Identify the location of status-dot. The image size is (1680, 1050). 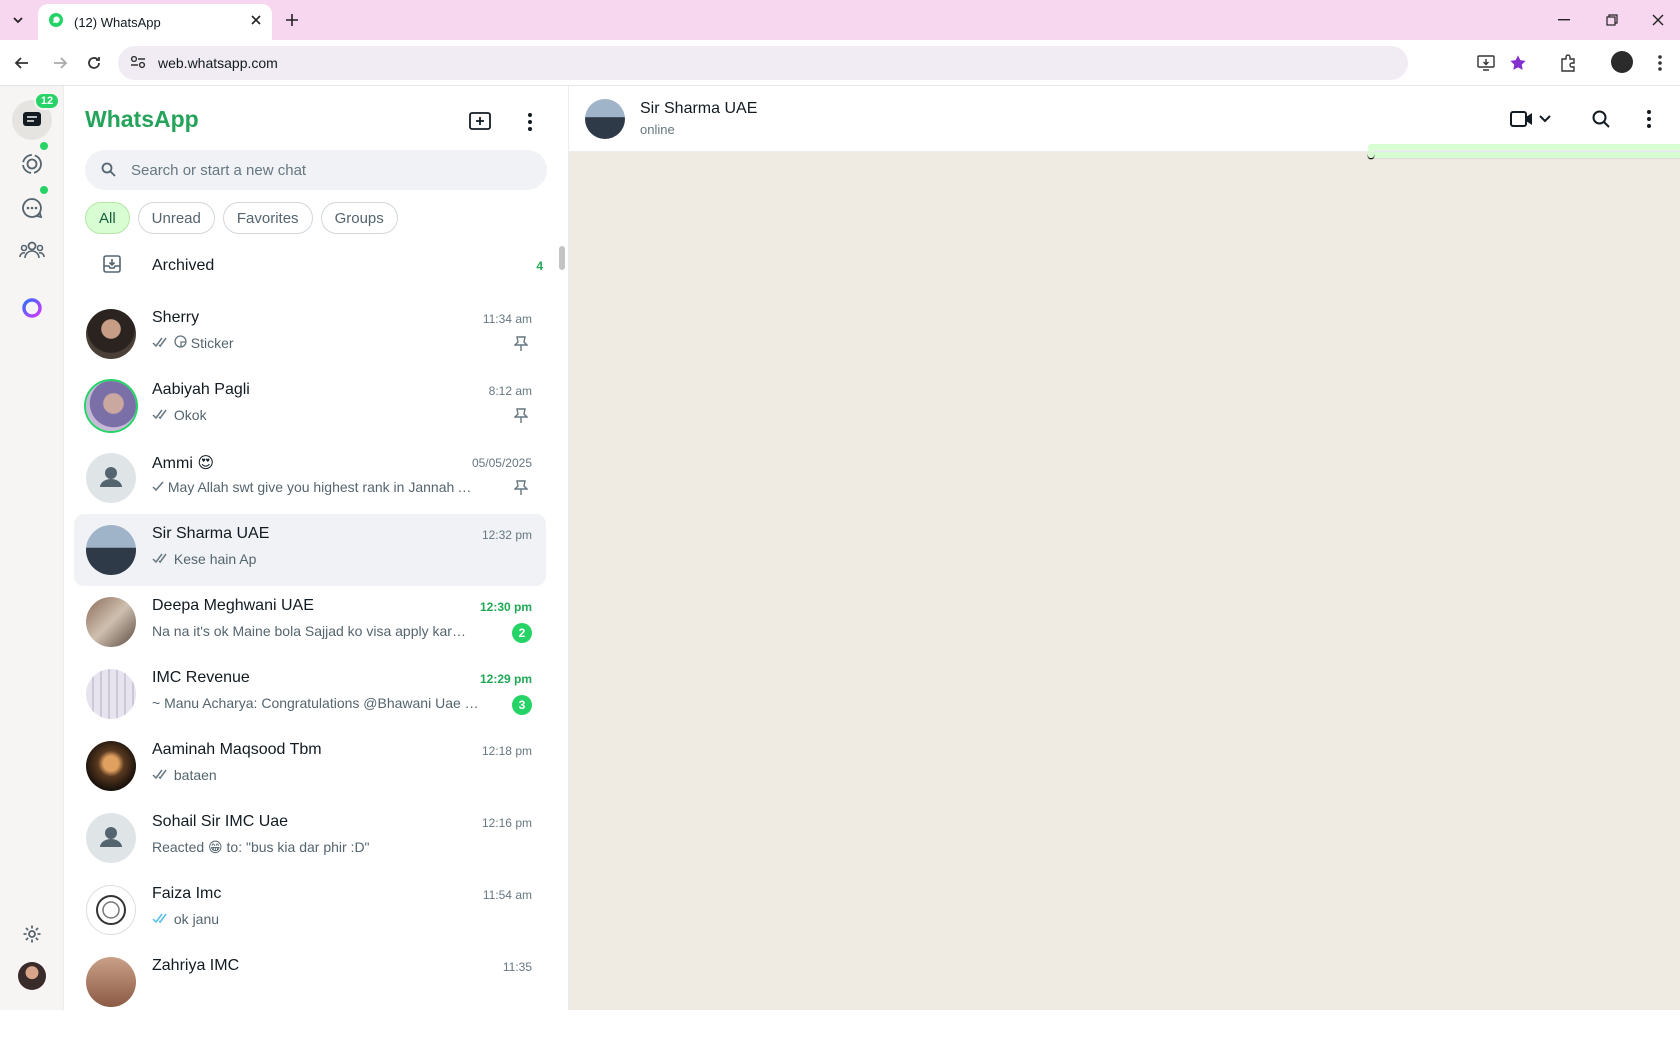
(44, 146).